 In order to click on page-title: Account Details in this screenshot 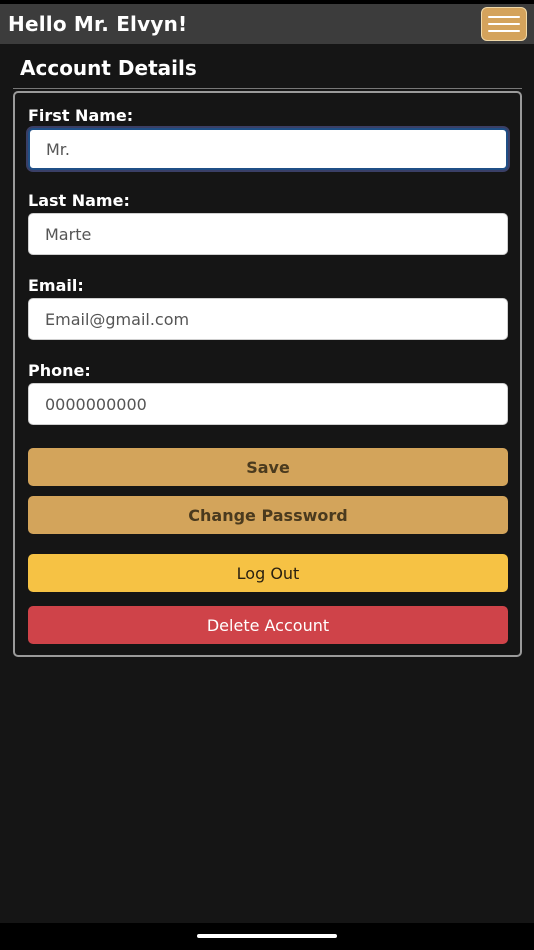, I will do `click(108, 68)`.